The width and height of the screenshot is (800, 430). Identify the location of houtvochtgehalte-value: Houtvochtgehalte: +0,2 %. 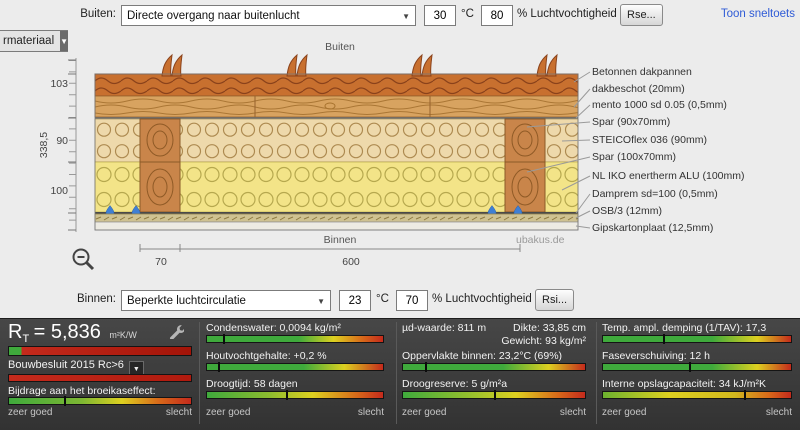
(266, 356).